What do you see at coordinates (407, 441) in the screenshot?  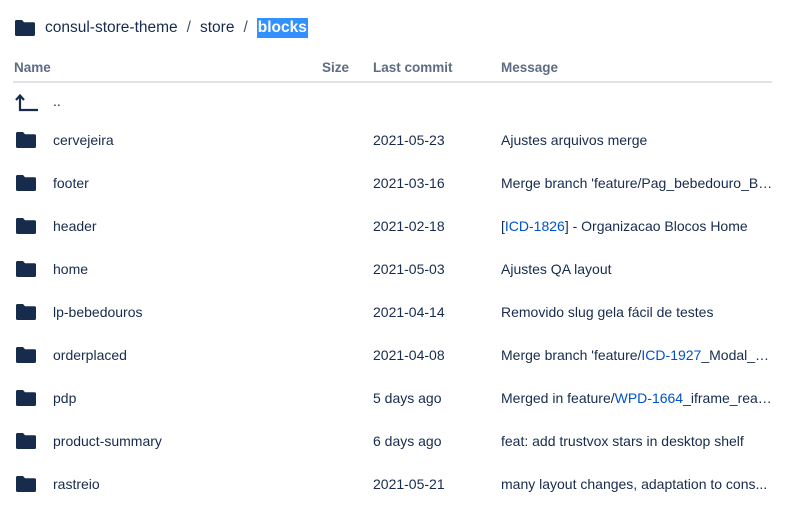 I see `last-commit-date: 6 days ago` at bounding box center [407, 441].